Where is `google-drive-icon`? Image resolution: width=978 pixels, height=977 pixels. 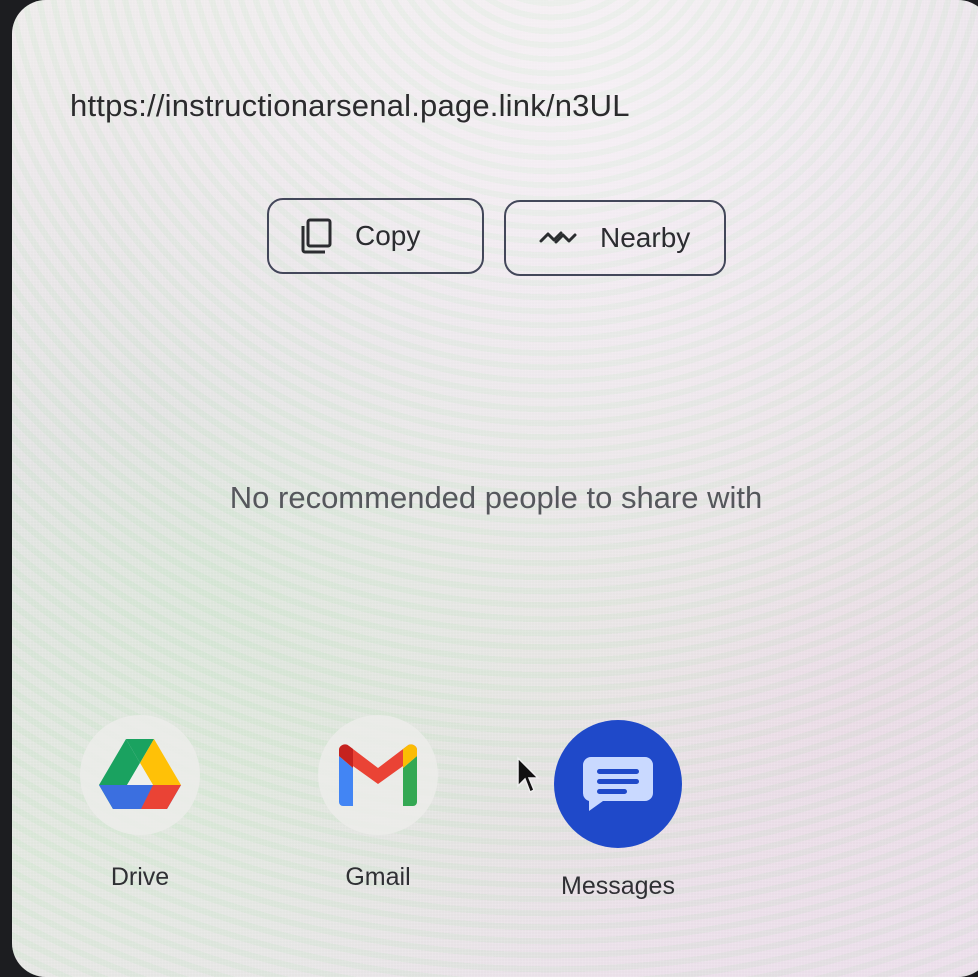
google-drive-icon is located at coordinates (140, 775).